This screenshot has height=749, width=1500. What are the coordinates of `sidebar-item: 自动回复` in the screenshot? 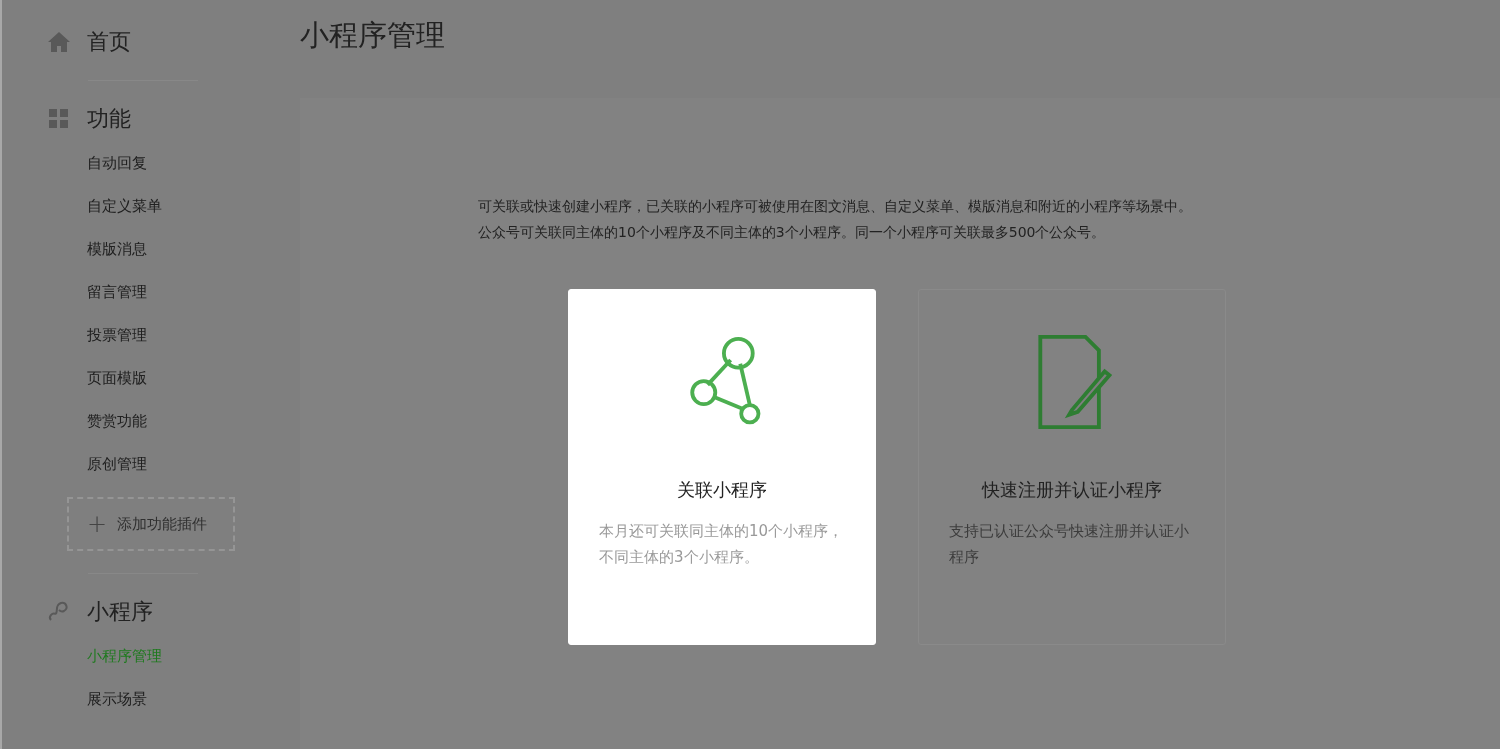 It's located at (193, 170).